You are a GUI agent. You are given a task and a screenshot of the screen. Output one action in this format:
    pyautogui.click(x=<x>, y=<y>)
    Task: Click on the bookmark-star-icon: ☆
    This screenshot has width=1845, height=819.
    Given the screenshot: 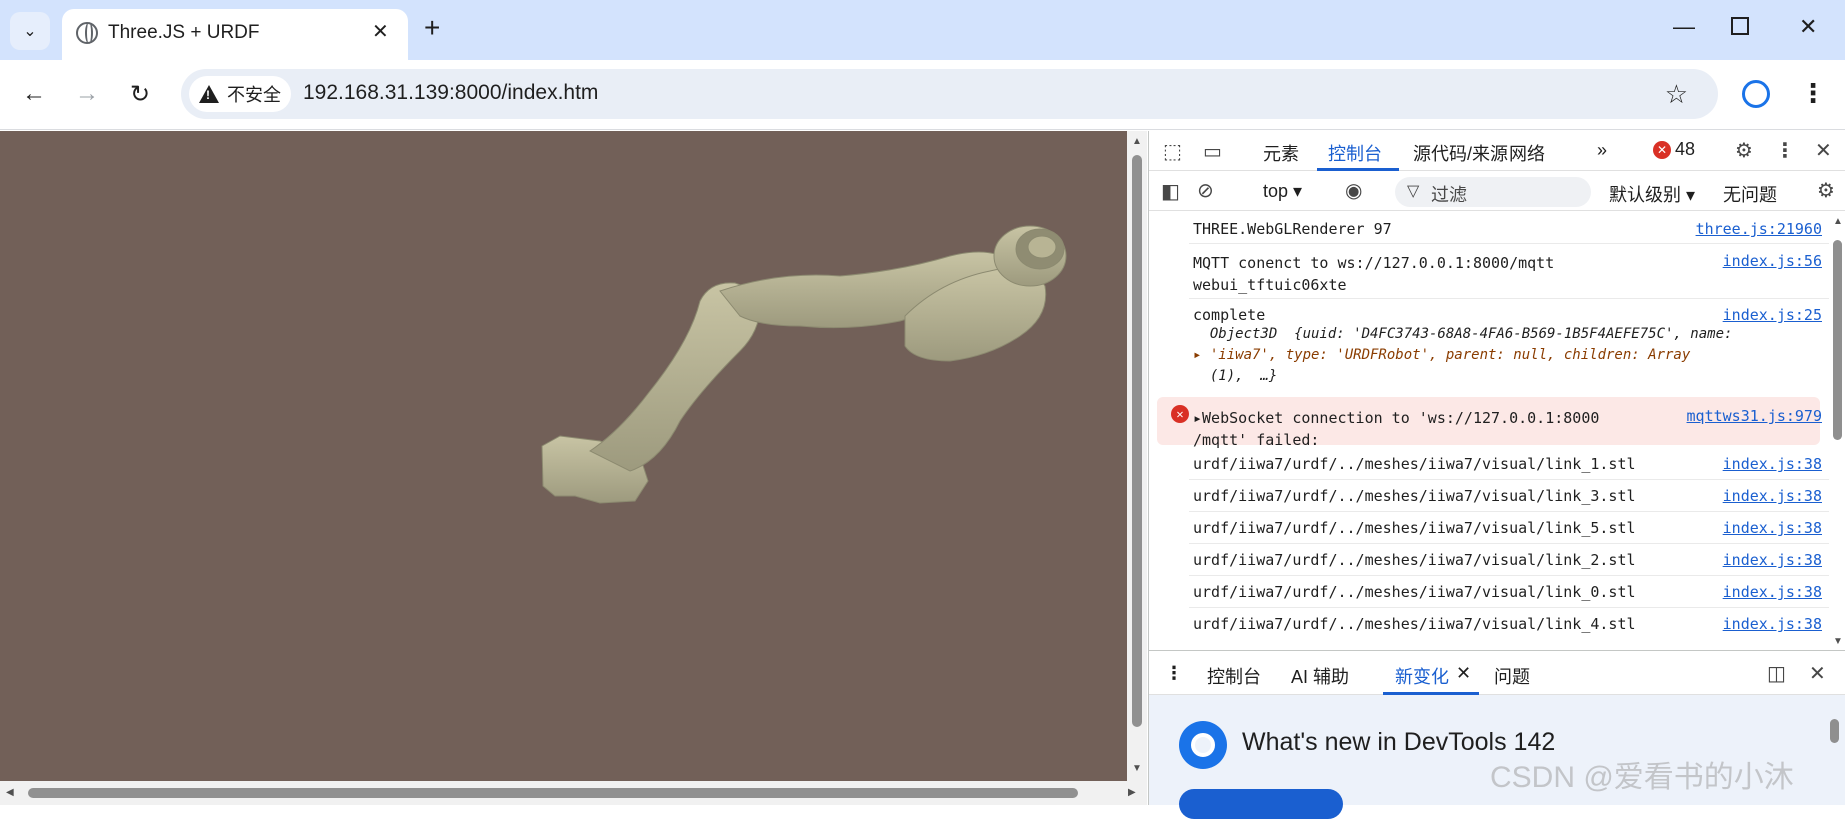 What is the action you would take?
    pyautogui.click(x=1676, y=94)
    